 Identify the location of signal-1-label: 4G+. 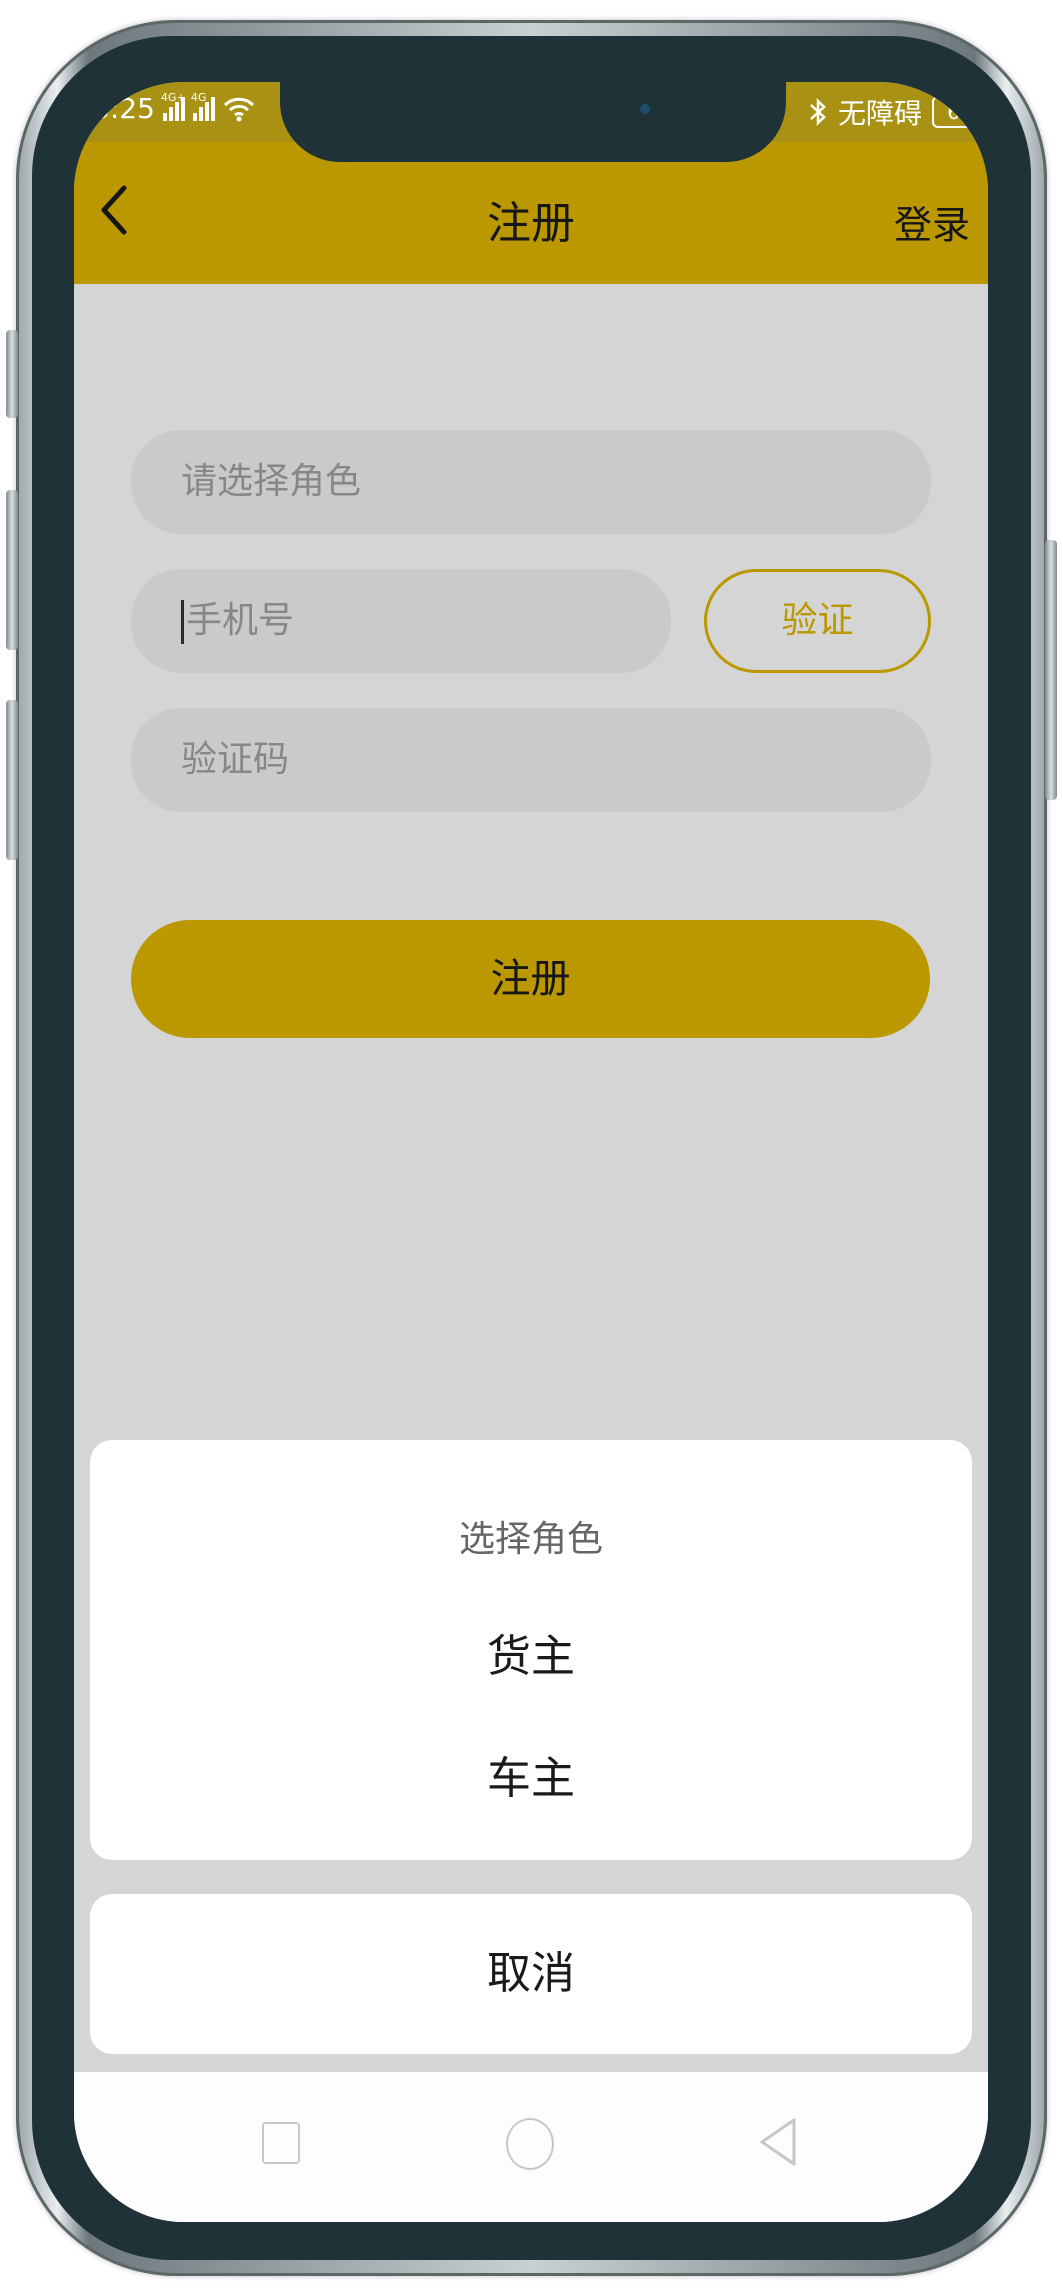
(173, 97).